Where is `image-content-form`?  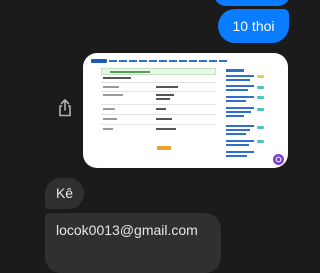
image-content-form is located at coordinates (158, 113).